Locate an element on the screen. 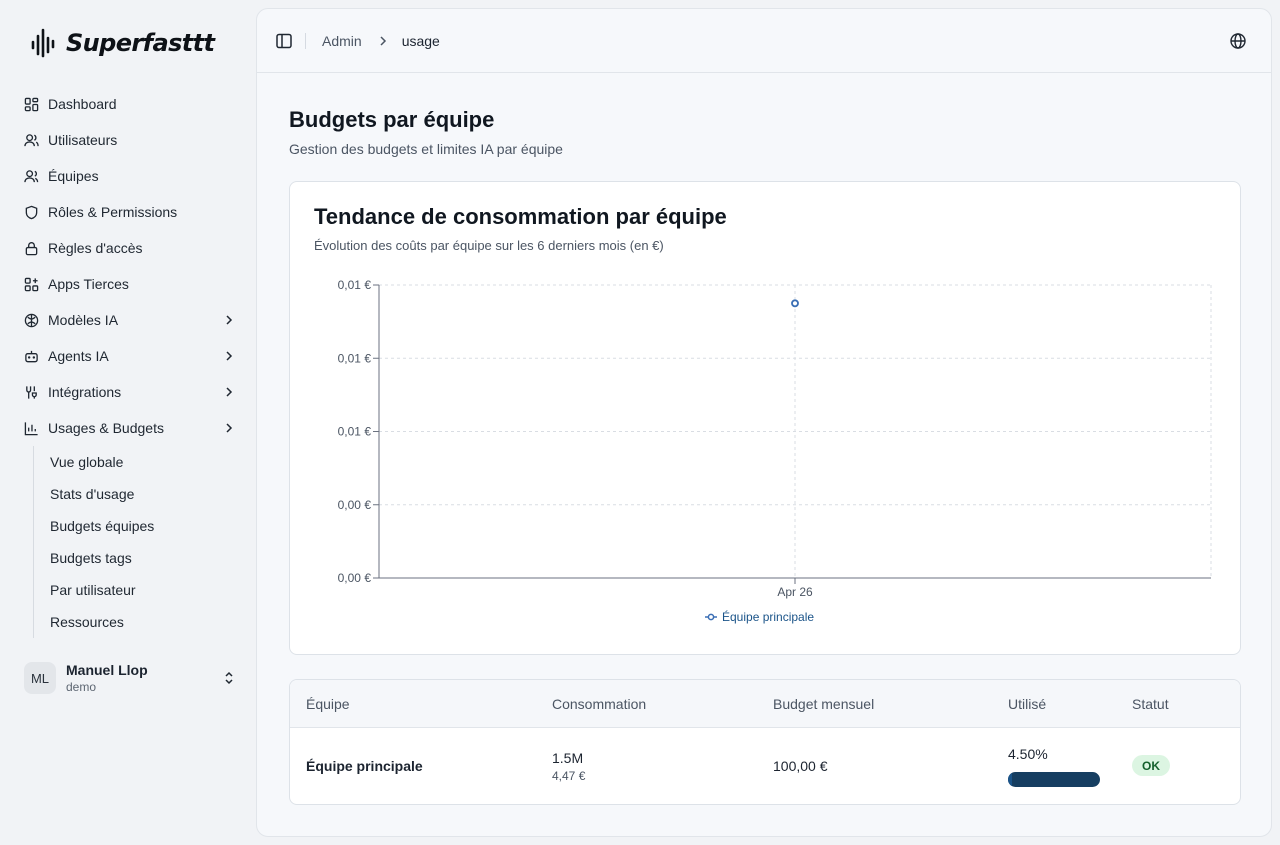  bar-chart-icon is located at coordinates (31, 428).